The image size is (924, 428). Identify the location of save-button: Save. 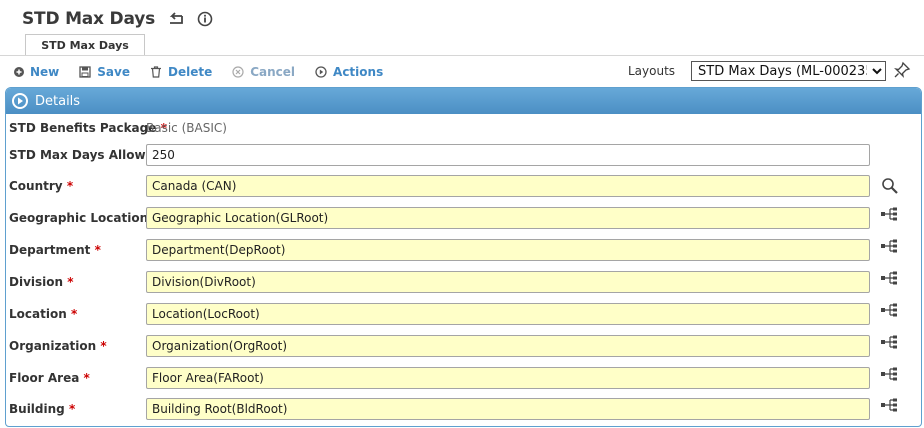
(104, 72).